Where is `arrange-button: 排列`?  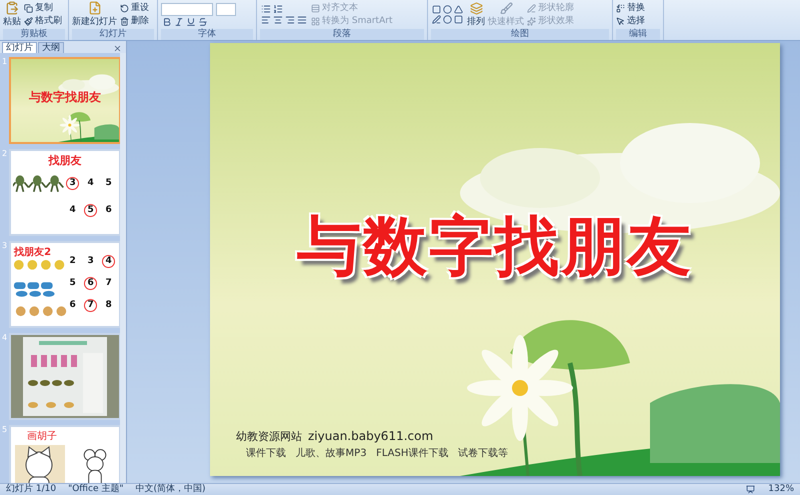
arrange-button: 排列 is located at coordinates (476, 15).